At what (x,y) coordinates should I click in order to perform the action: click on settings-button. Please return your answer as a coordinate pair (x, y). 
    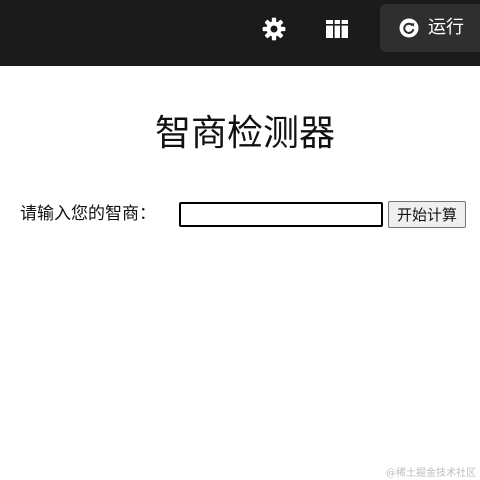
    Looking at the image, I should click on (274, 29).